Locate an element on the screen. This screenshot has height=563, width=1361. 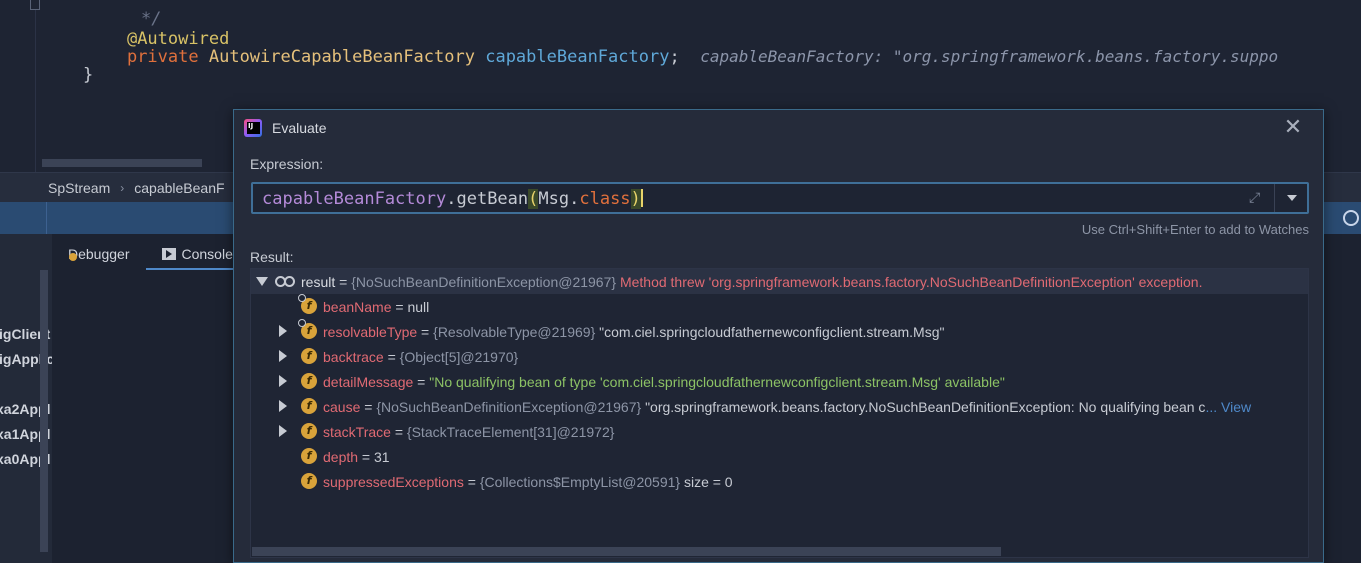
var-name: beanName is located at coordinates (357, 306).